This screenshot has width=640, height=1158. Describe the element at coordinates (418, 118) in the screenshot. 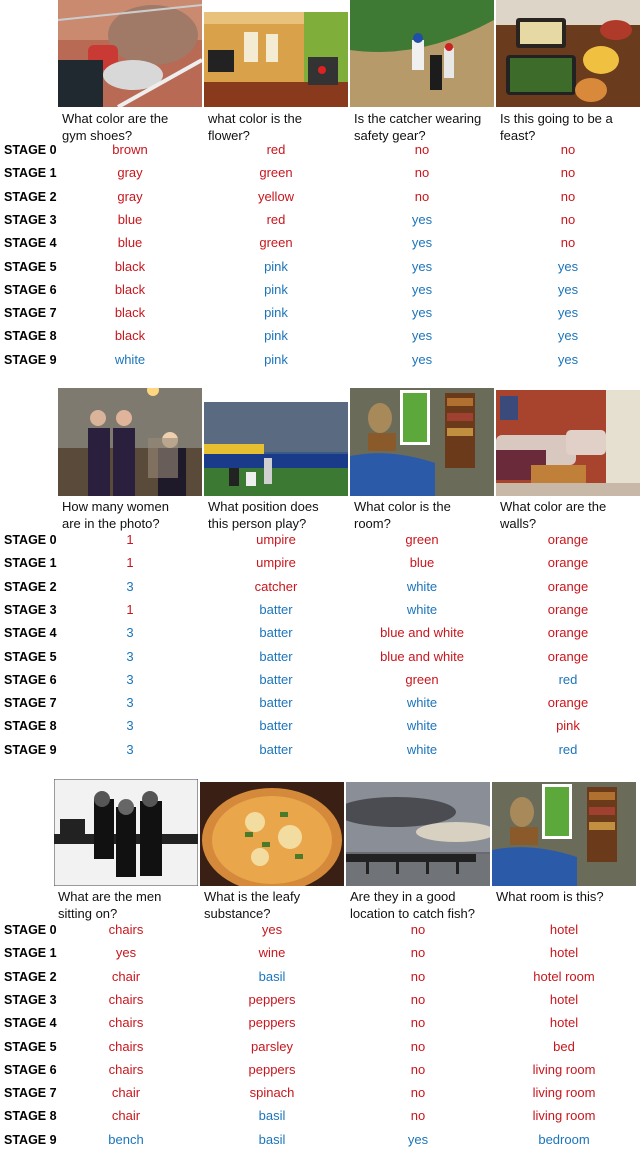

I see `question-line: Is the catcher wearing` at that location.